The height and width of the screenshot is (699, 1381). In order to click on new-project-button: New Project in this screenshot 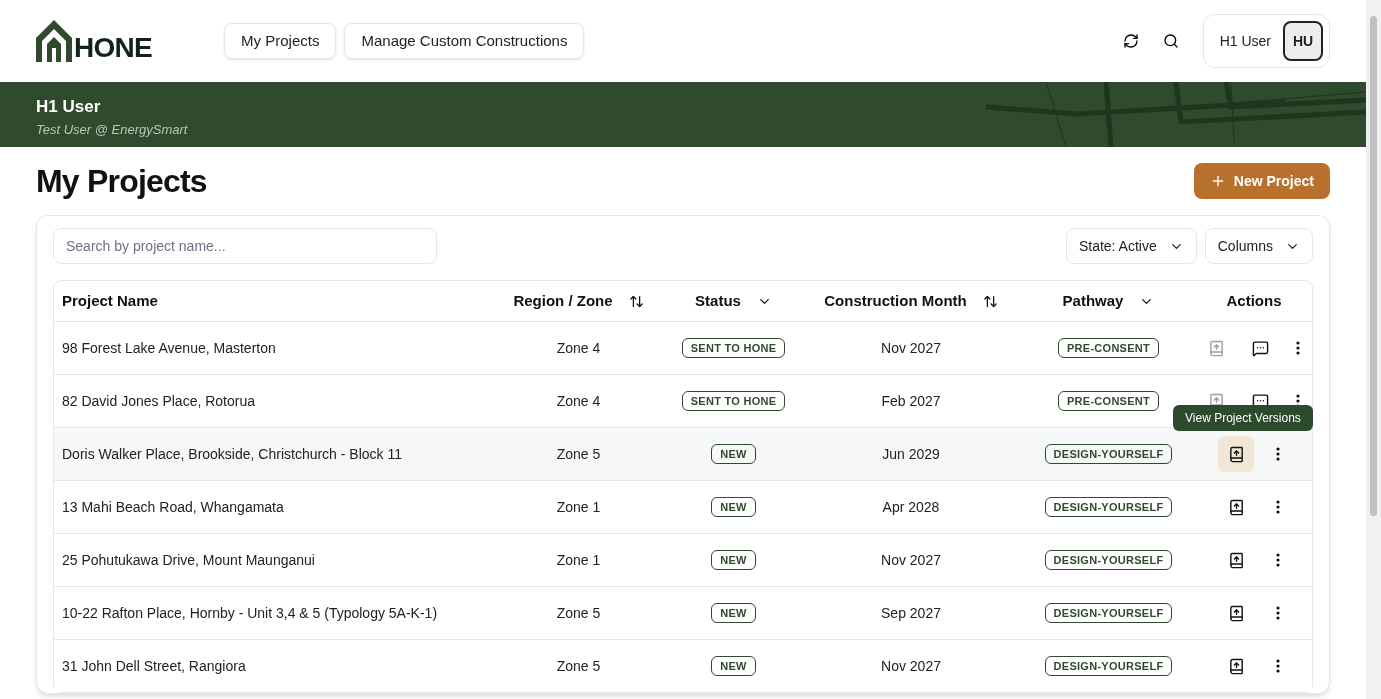, I will do `click(1261, 181)`.